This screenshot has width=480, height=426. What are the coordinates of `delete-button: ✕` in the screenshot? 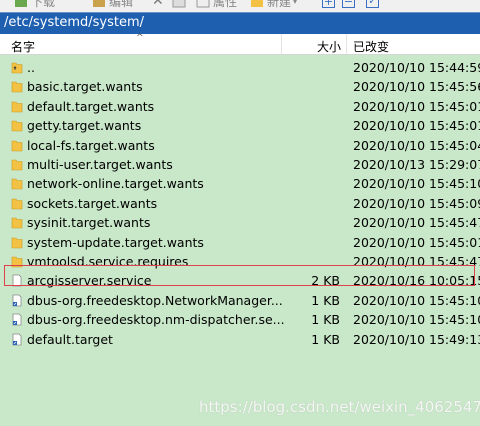 It's located at (158, 4).